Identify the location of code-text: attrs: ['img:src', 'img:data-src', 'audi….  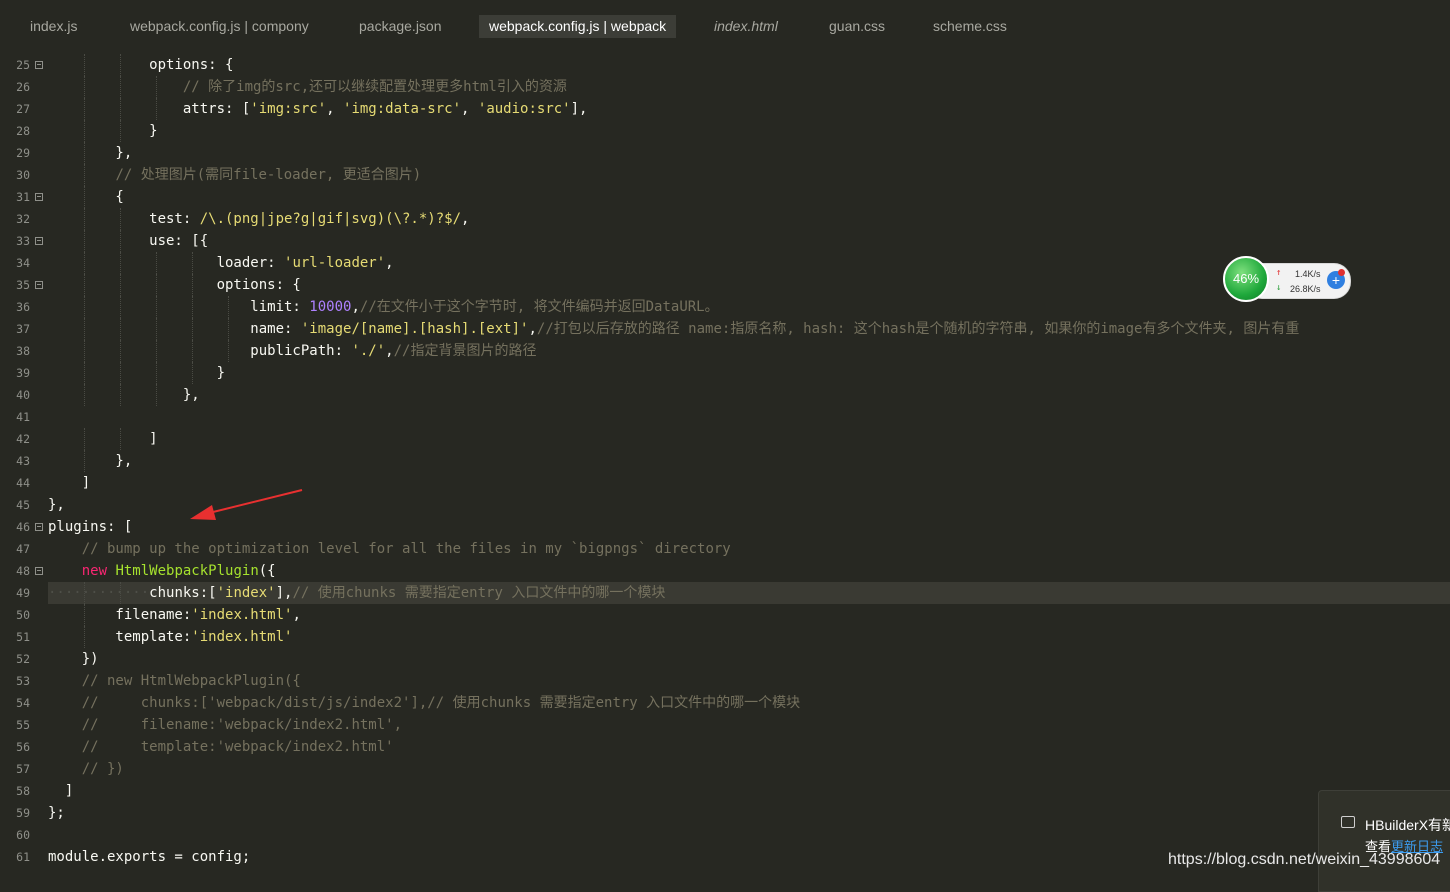
(749, 109).